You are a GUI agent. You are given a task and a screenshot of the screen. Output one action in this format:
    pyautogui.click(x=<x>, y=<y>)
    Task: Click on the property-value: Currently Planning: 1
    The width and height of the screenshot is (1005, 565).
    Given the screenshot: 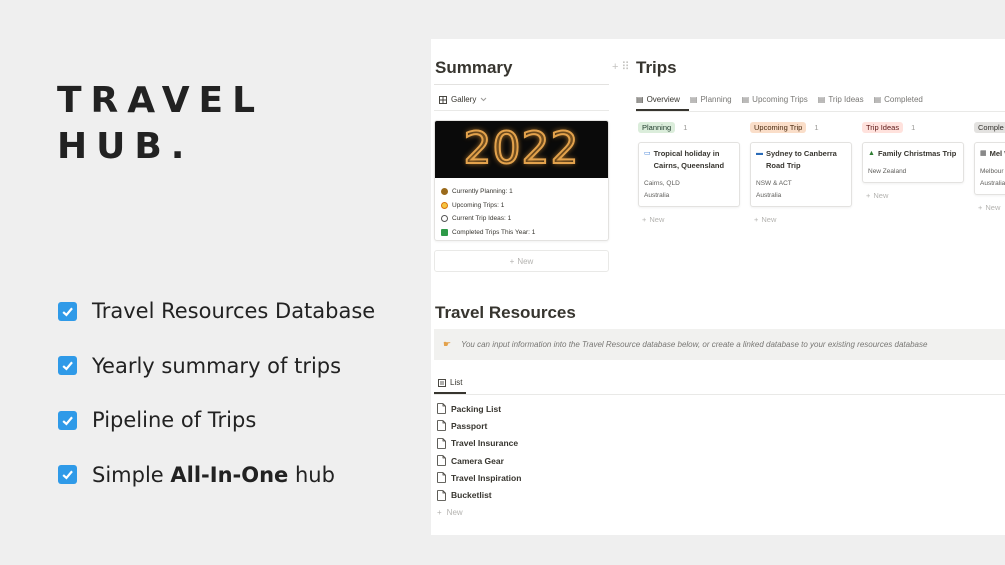 What is the action you would take?
    pyautogui.click(x=482, y=192)
    